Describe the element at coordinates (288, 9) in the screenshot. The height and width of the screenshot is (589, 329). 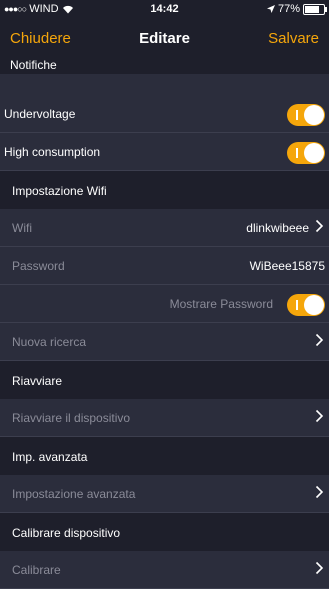
I see `battery-percent: 77%` at that location.